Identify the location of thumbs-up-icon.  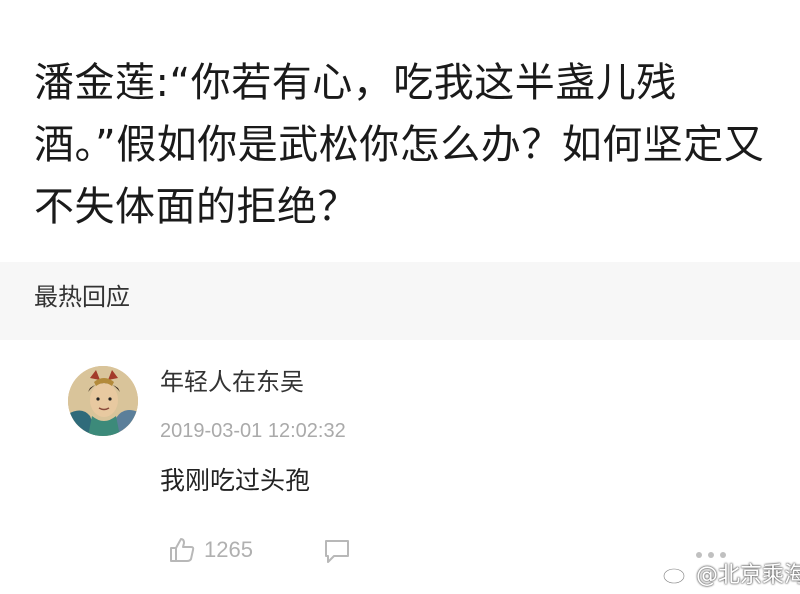
(182, 550).